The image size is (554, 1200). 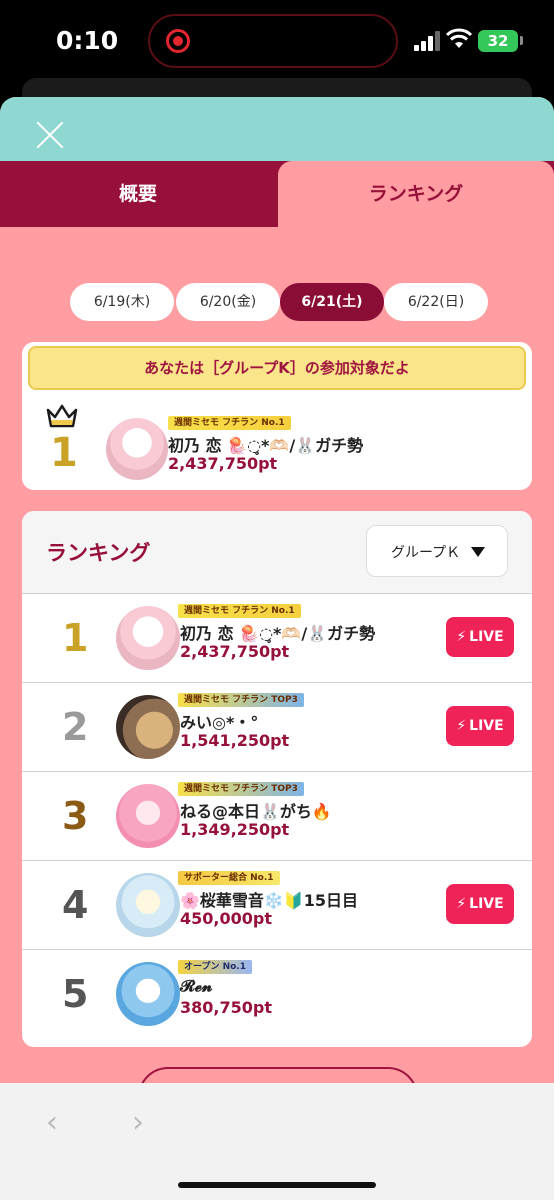 I want to click on status-bar: 0:10 32, so click(x=277, y=45).